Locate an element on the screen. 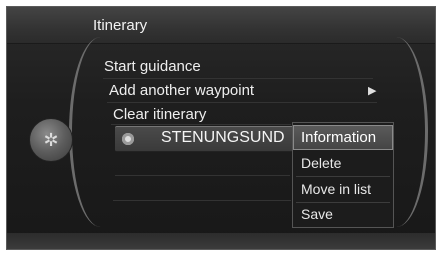  popup-item-label: Information is located at coordinates (339, 137).